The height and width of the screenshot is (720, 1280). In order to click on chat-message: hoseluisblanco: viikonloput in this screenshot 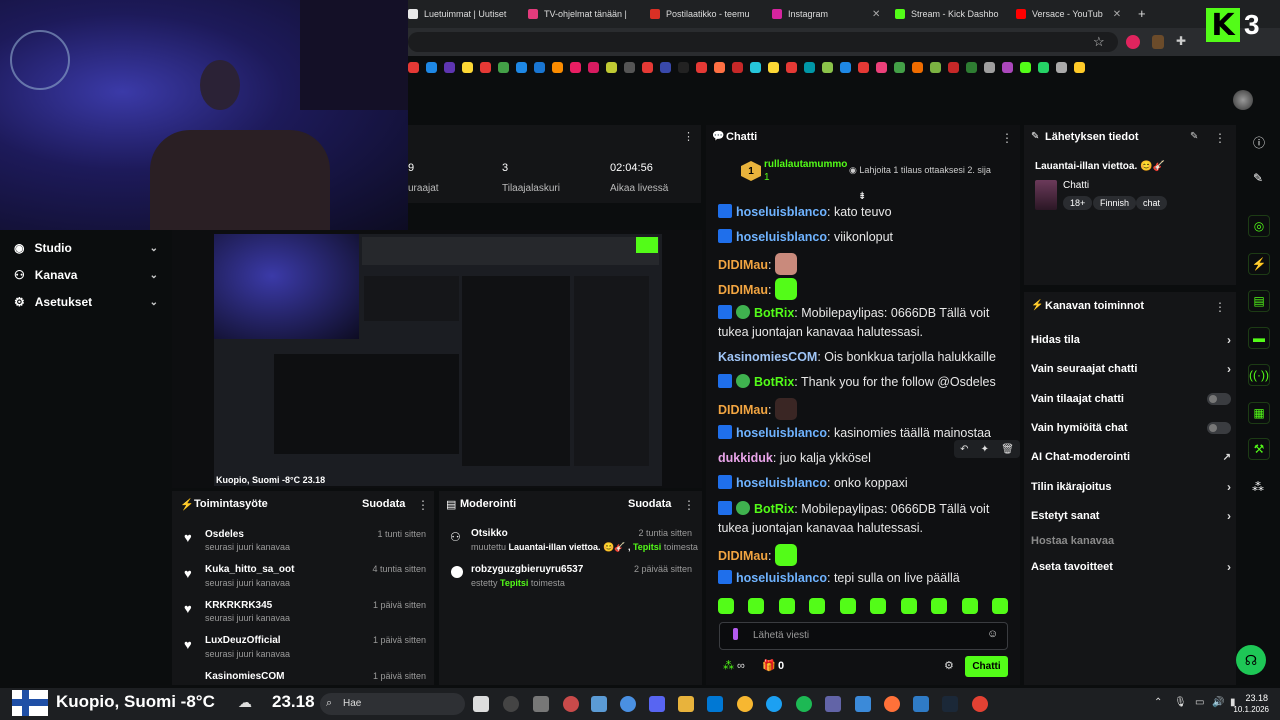, I will do `click(864, 237)`.